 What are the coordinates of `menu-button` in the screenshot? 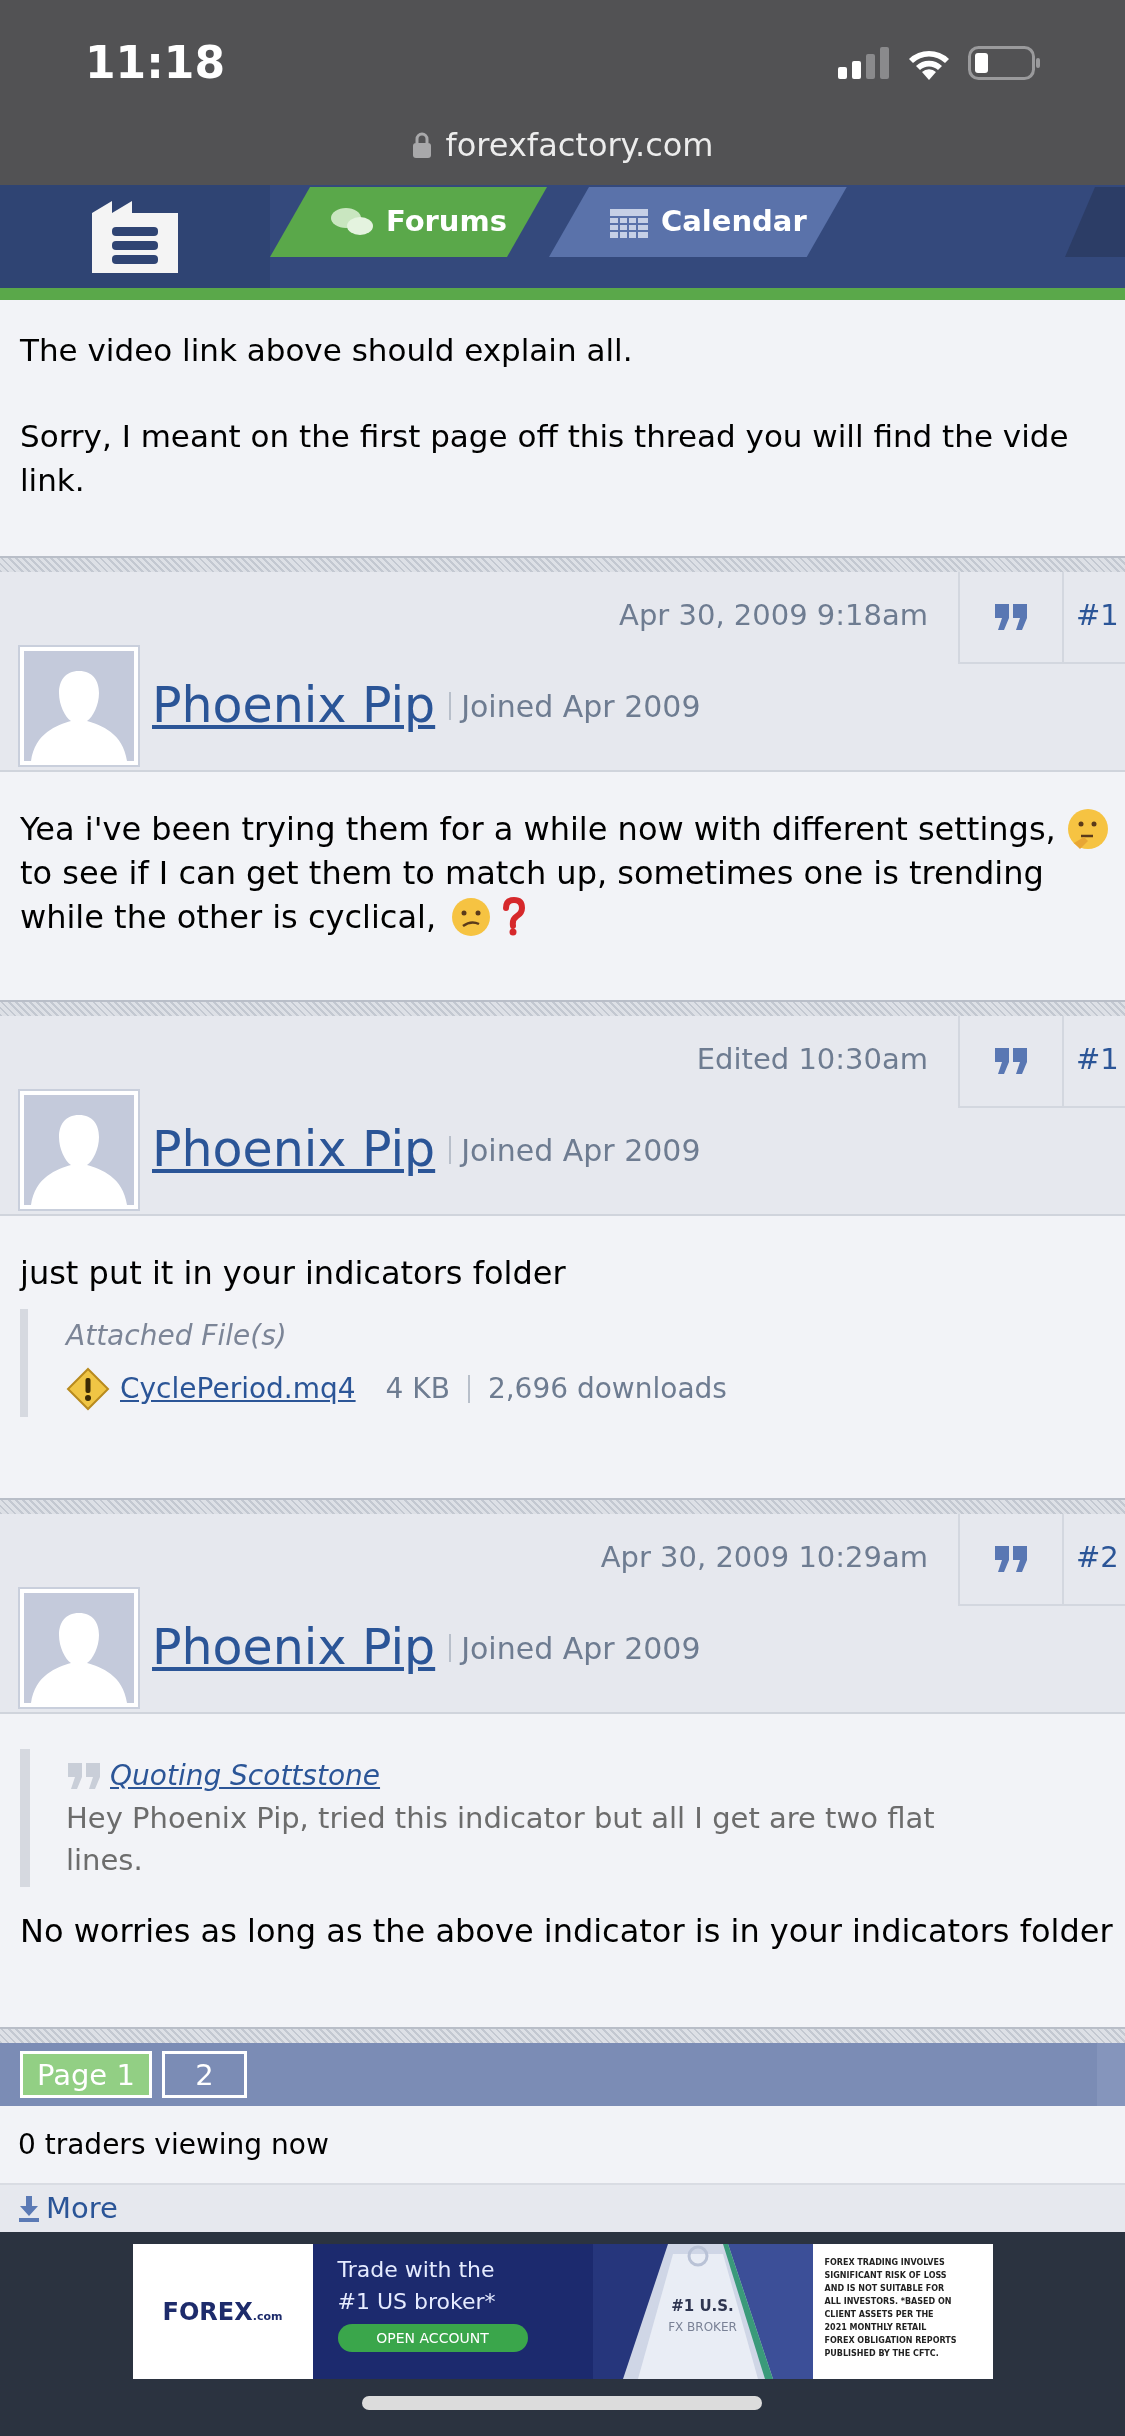 It's located at (135, 236).